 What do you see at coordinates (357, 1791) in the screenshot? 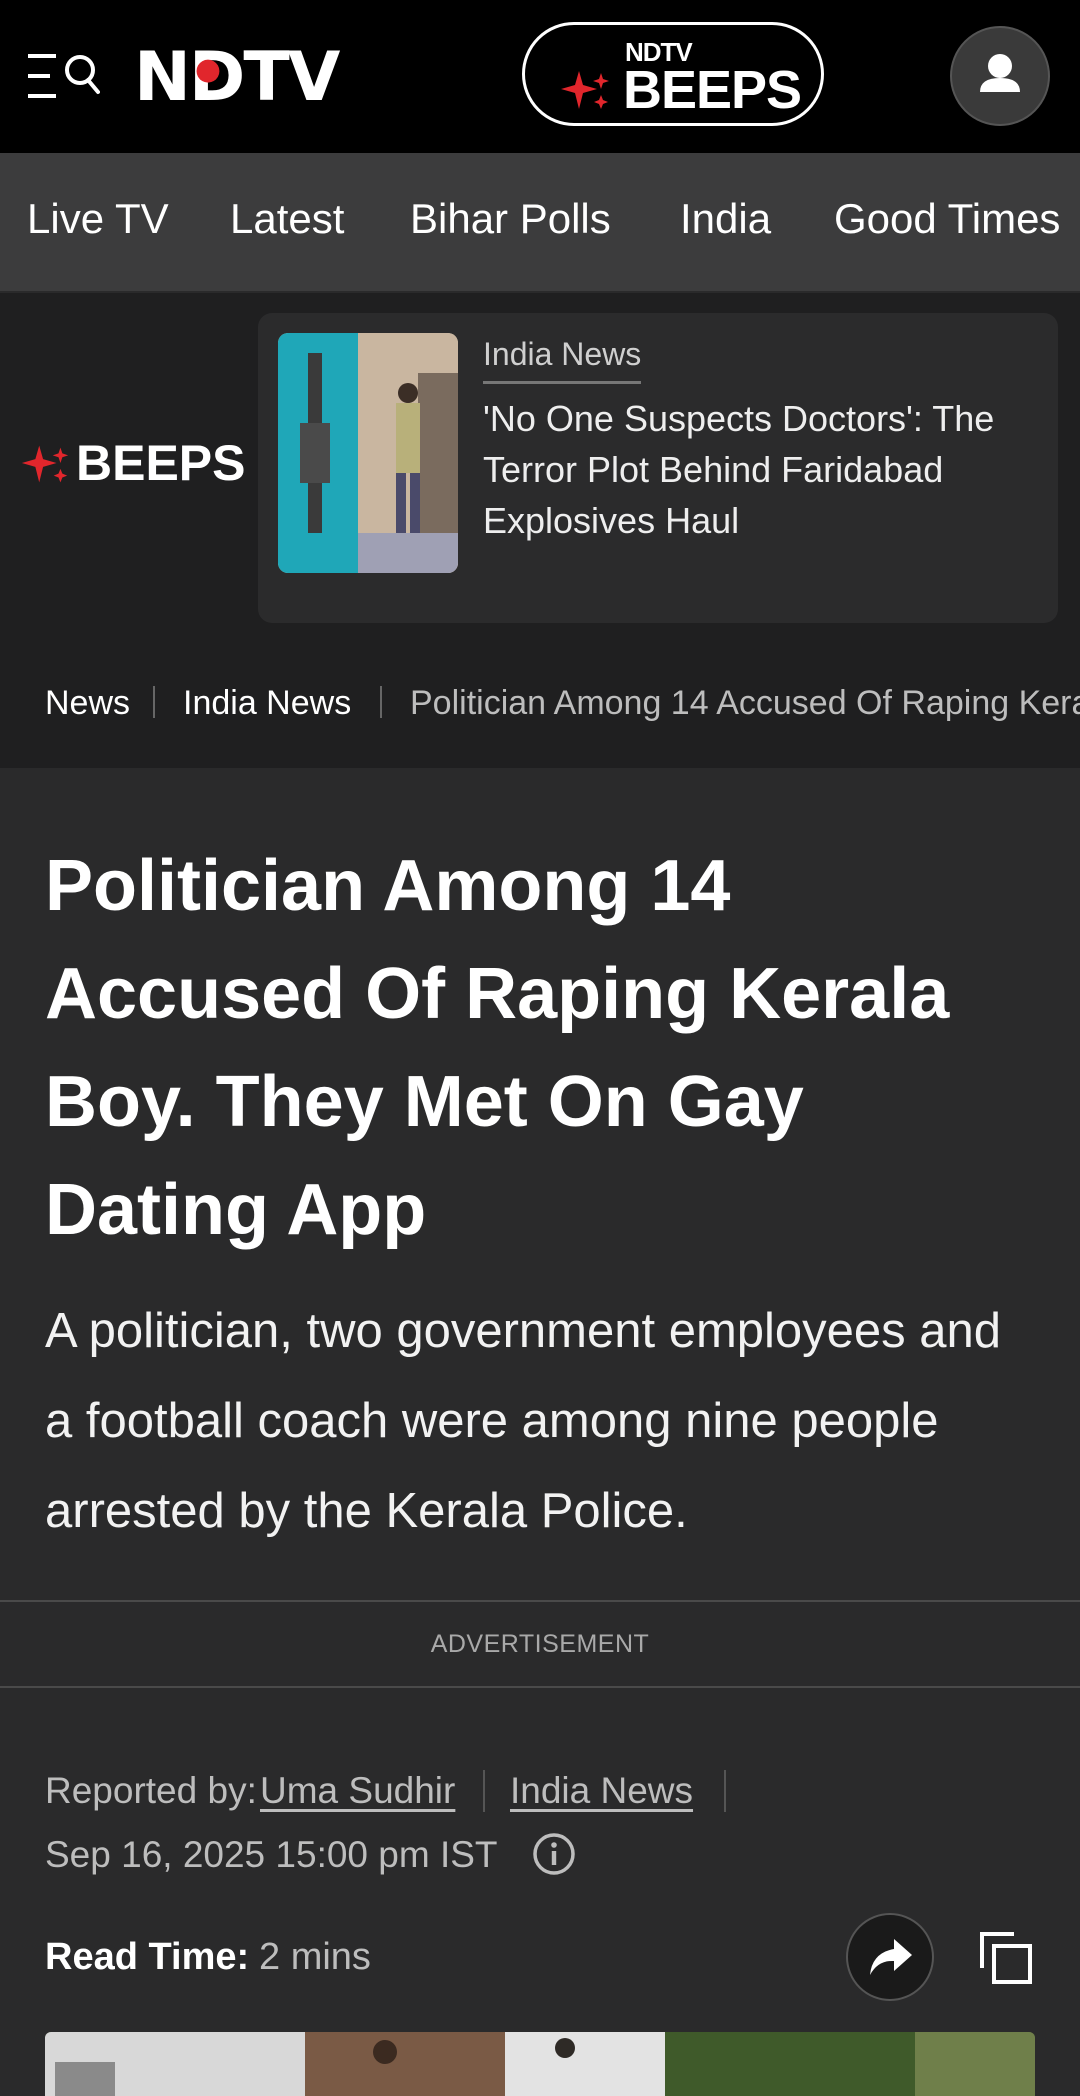
I see `author-link: Uma Sudhir` at bounding box center [357, 1791].